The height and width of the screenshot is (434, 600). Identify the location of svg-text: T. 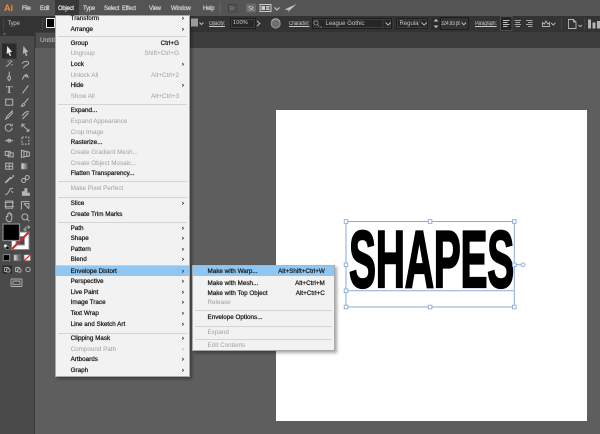
(9, 90).